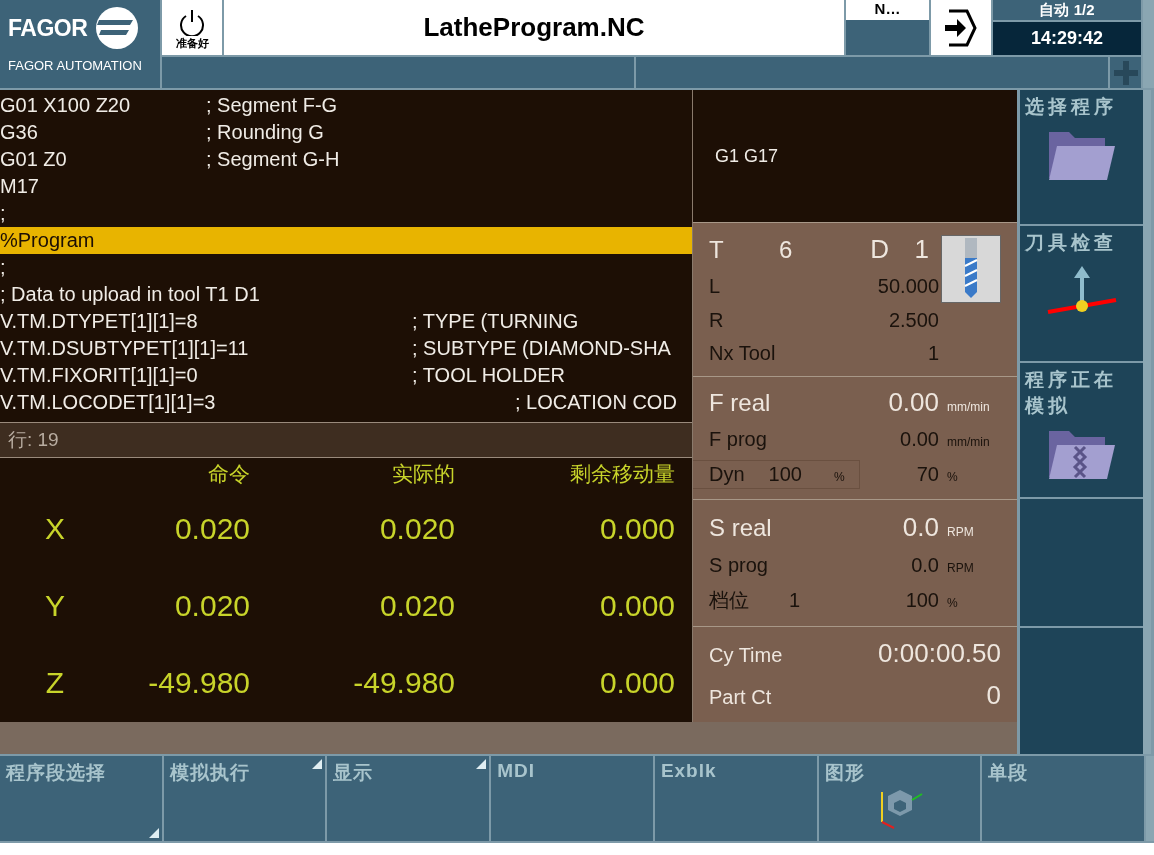 This screenshot has height=855, width=1154. I want to click on tool-number: 6, so click(786, 250).